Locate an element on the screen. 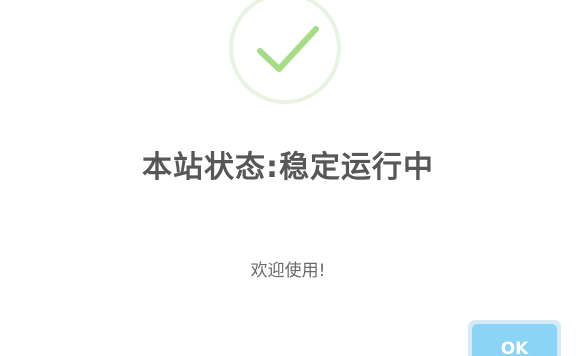 The image size is (576, 356). checkmark-icon is located at coordinates (288, 49).